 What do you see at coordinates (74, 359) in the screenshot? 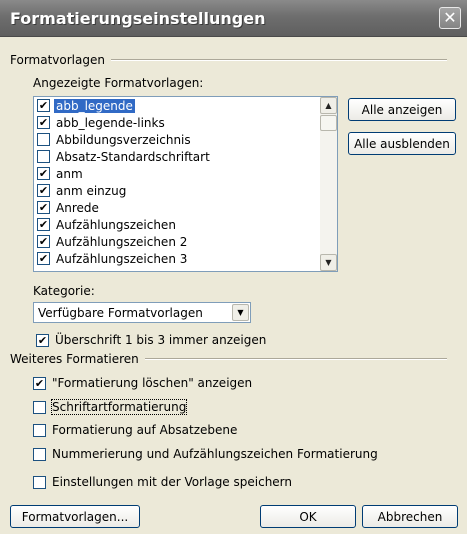
I see `group-weiteres-label: Weiteres Formatieren` at bounding box center [74, 359].